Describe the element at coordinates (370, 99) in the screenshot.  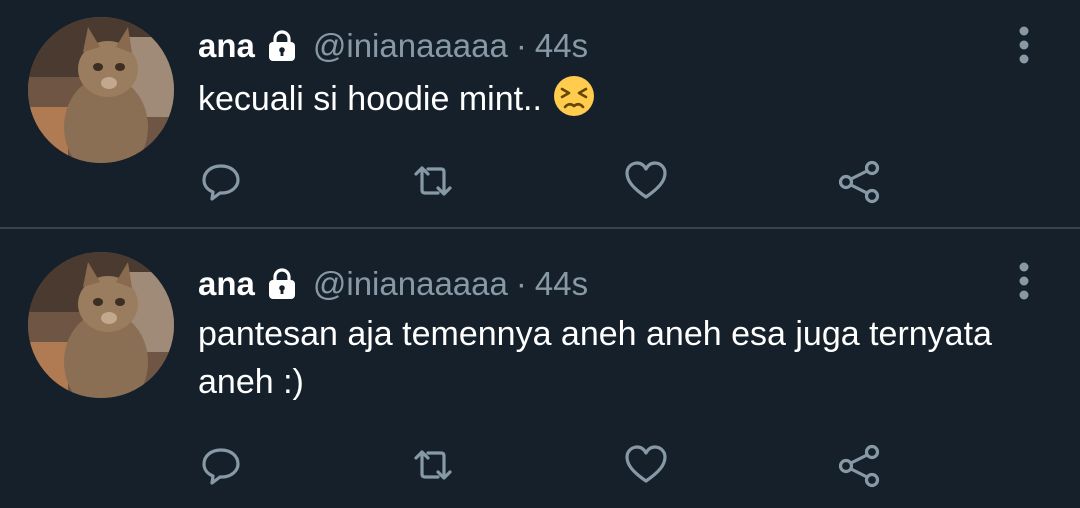
I see `tweet-text-content: kecuali si hoodie mint..` at that location.